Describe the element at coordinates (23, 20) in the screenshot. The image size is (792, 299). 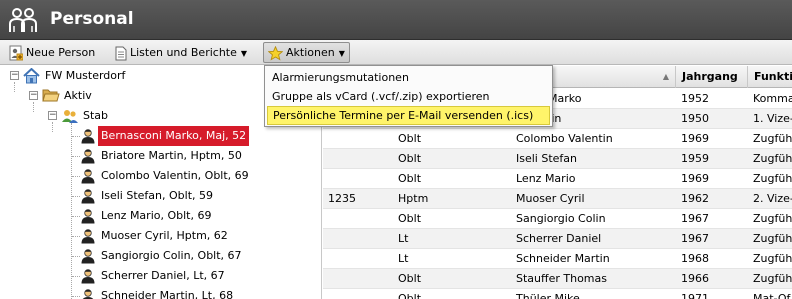
I see `people-icon` at that location.